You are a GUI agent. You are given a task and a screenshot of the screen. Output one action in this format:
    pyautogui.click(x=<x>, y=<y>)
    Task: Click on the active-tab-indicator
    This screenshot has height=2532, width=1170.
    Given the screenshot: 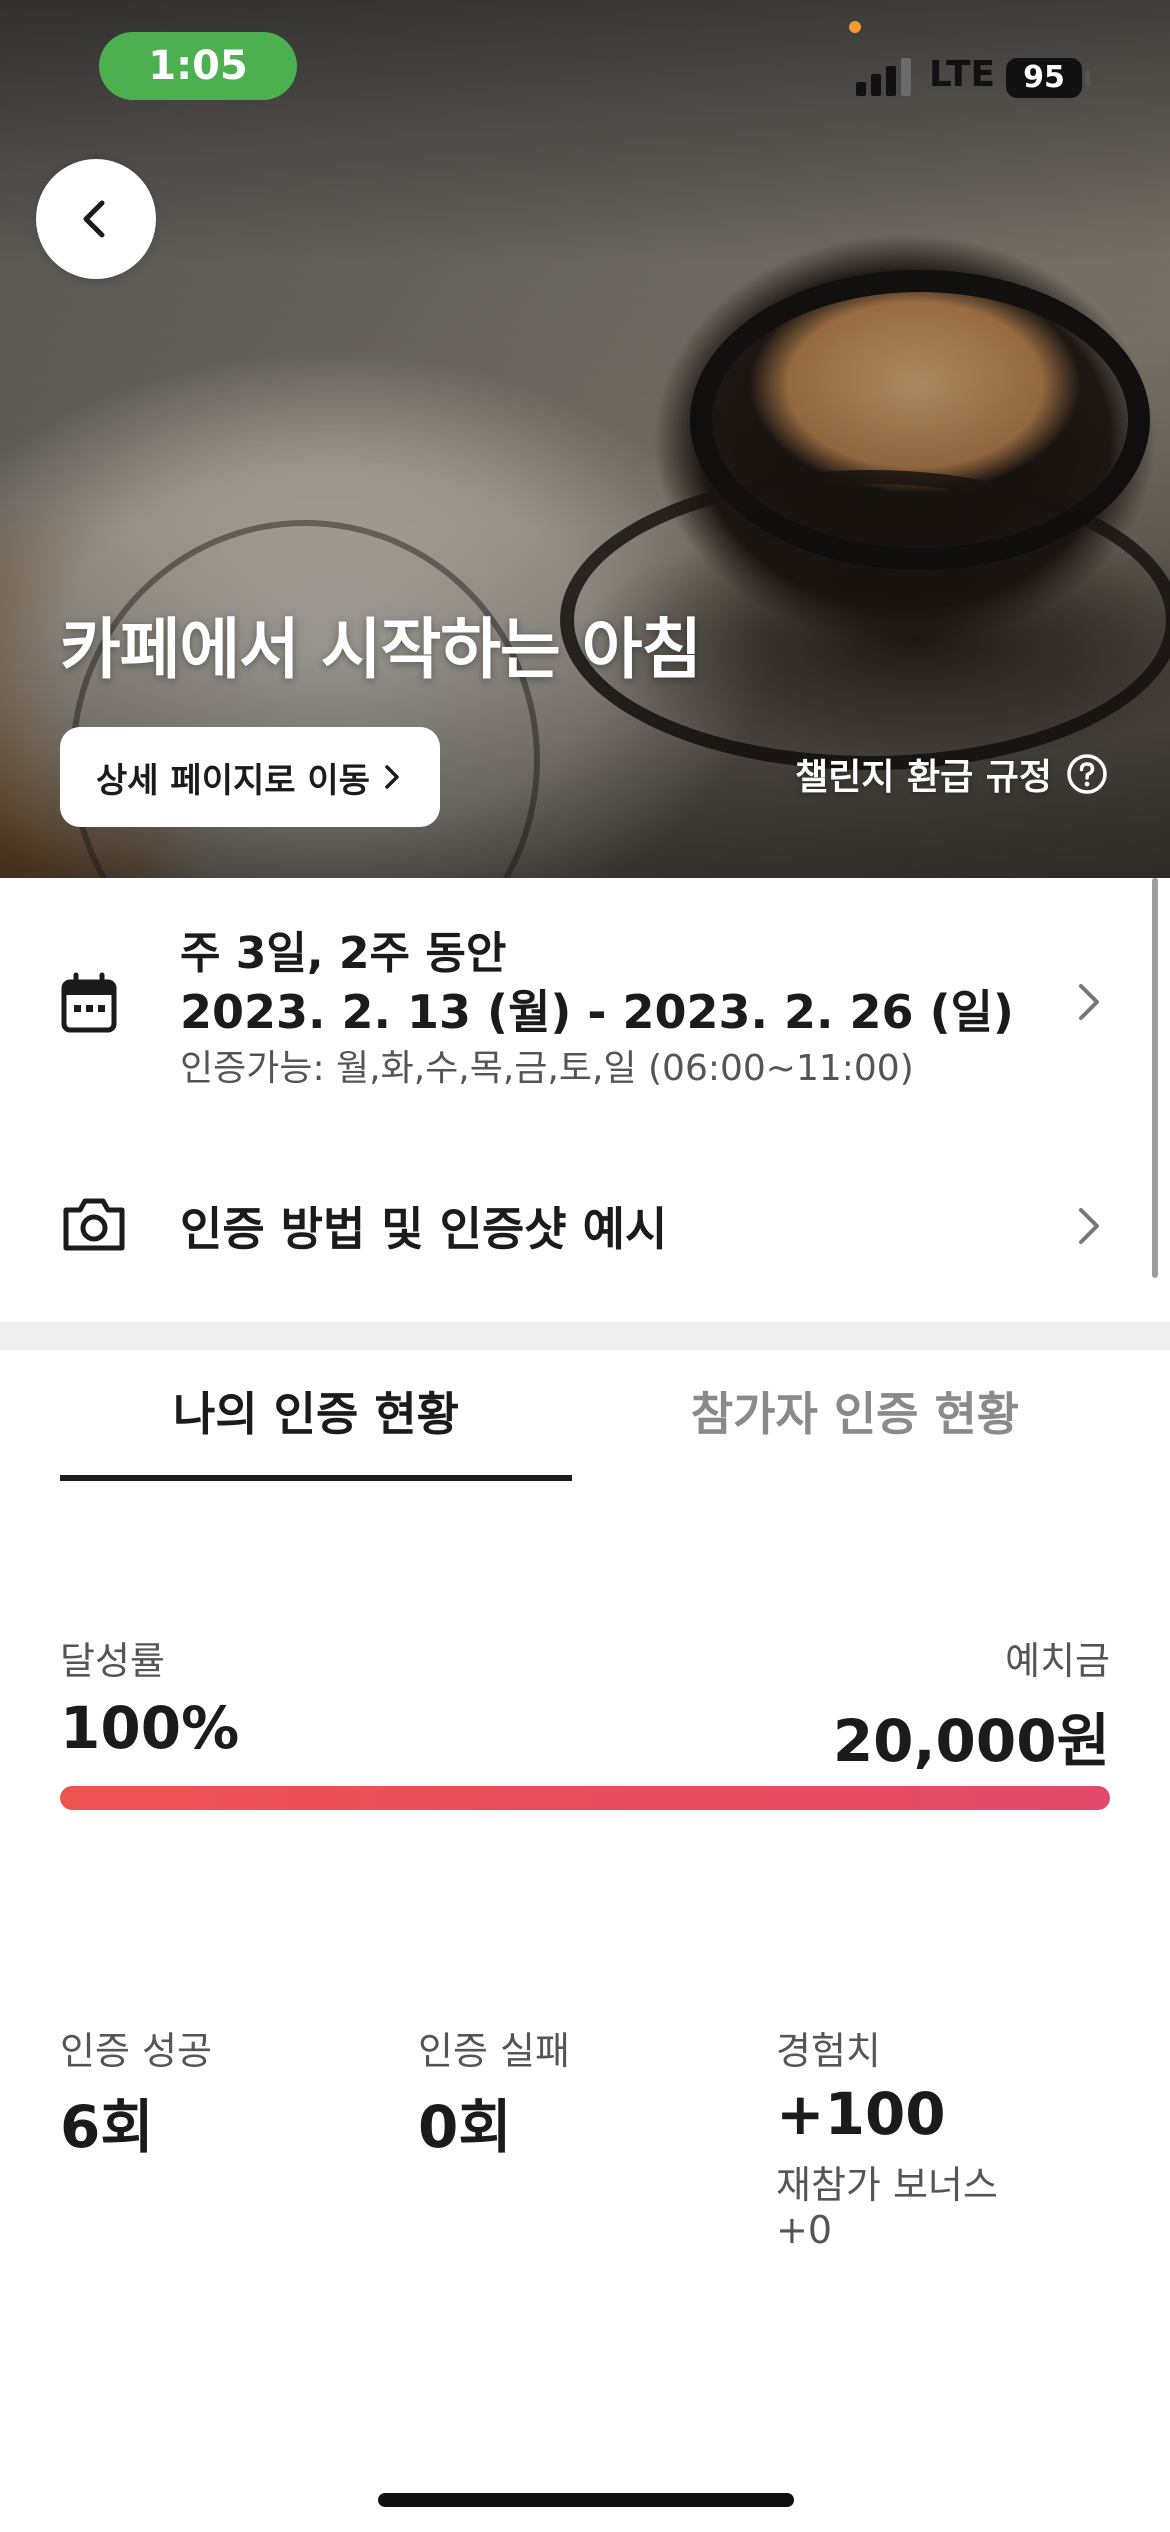 What is the action you would take?
    pyautogui.click(x=316, y=1478)
    